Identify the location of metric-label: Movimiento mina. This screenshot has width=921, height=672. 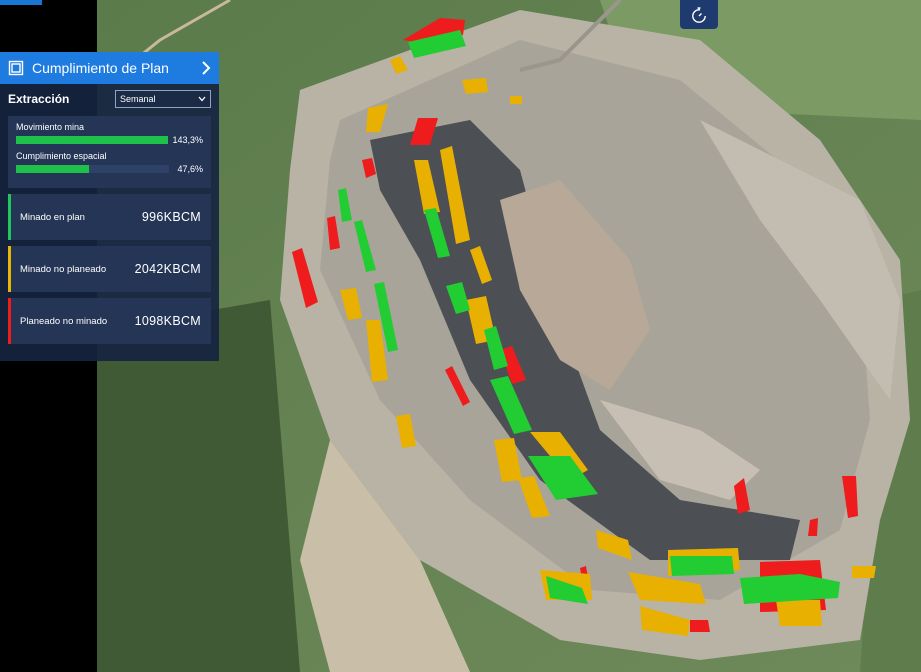
(50, 127).